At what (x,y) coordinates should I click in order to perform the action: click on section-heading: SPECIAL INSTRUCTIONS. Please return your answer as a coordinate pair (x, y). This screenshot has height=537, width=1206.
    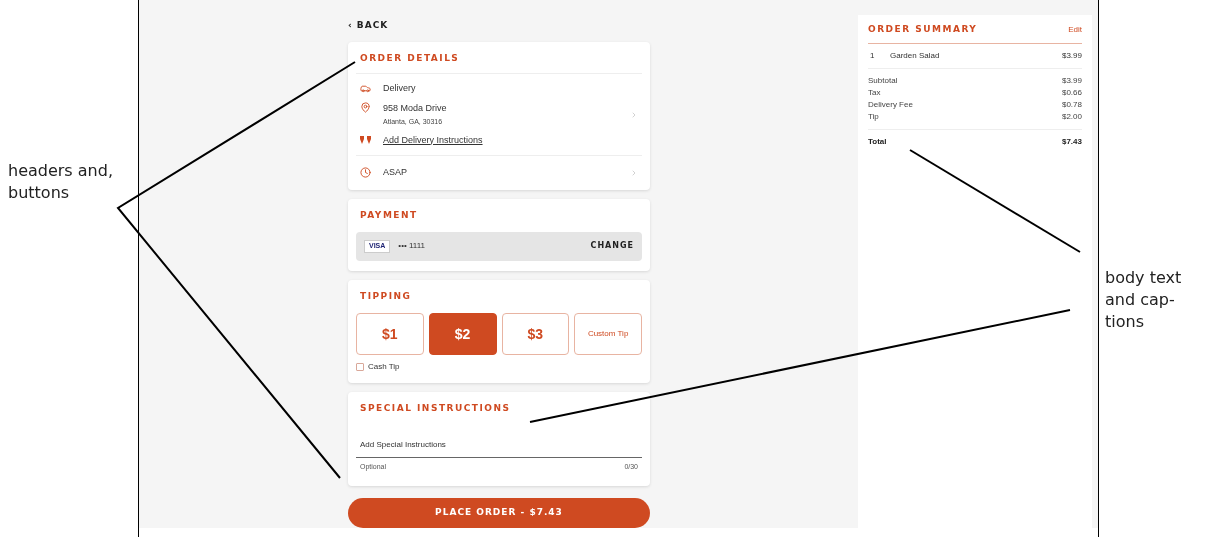
    Looking at the image, I should click on (436, 408).